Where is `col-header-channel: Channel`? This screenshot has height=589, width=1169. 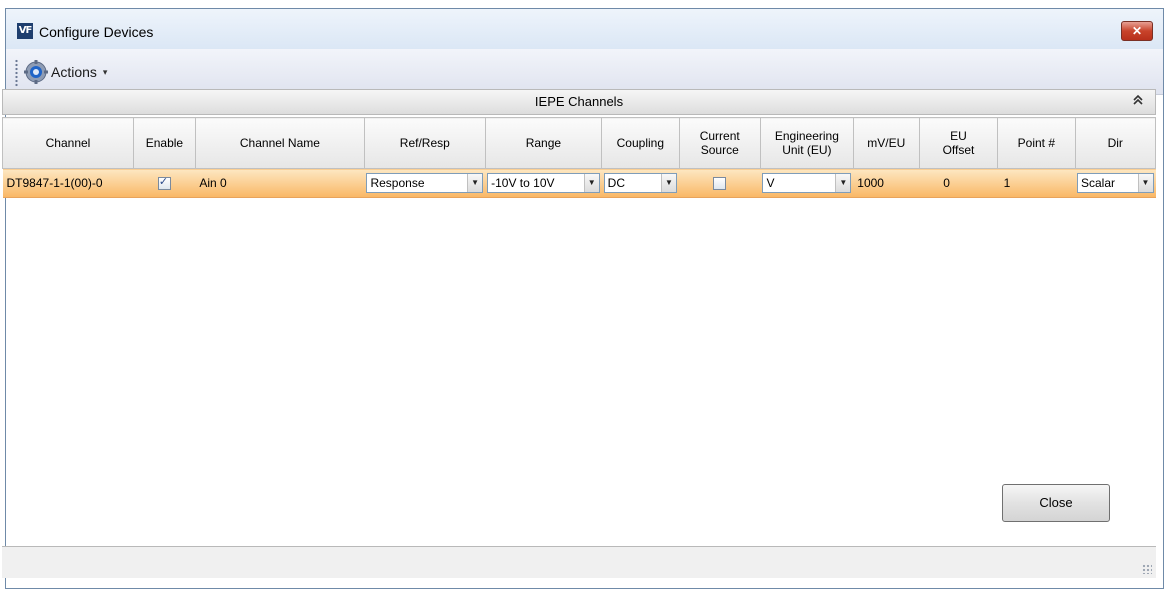 col-header-channel: Channel is located at coordinates (68, 143).